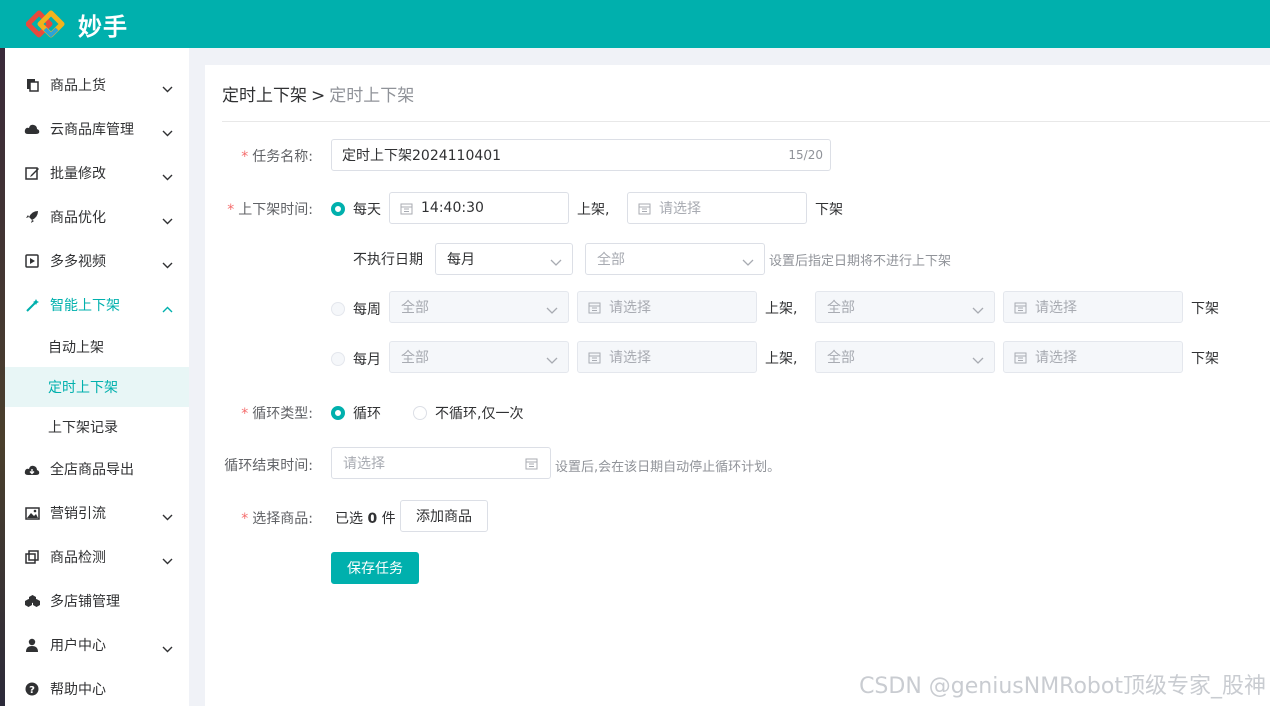 The height and width of the screenshot is (706, 1270). I want to click on sidebar-item-label: 智能上下架, so click(85, 306).